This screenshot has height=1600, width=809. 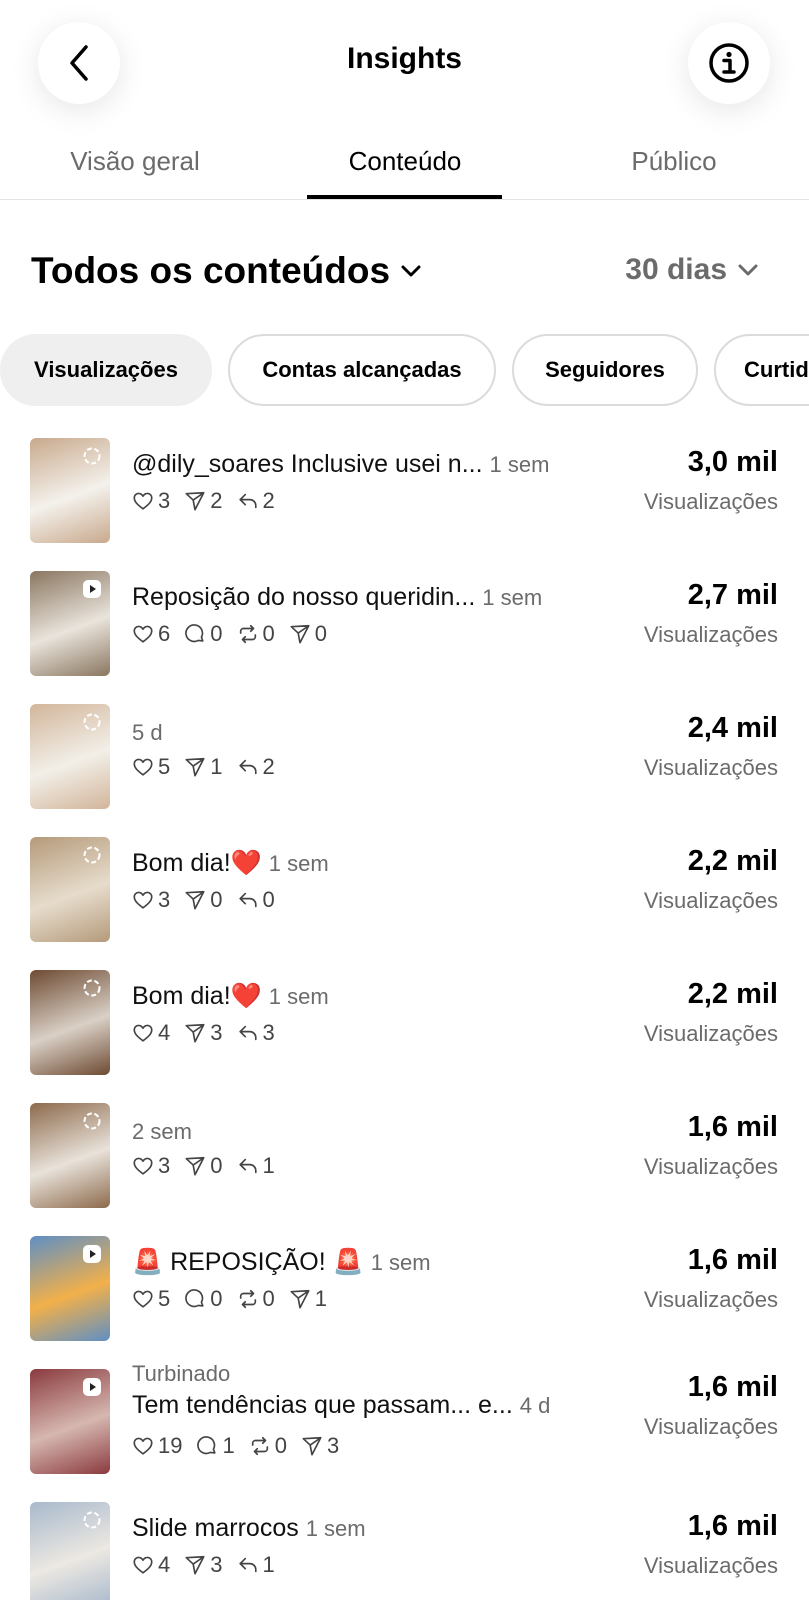 I want to click on chip-likes: Curtid, so click(x=761, y=370).